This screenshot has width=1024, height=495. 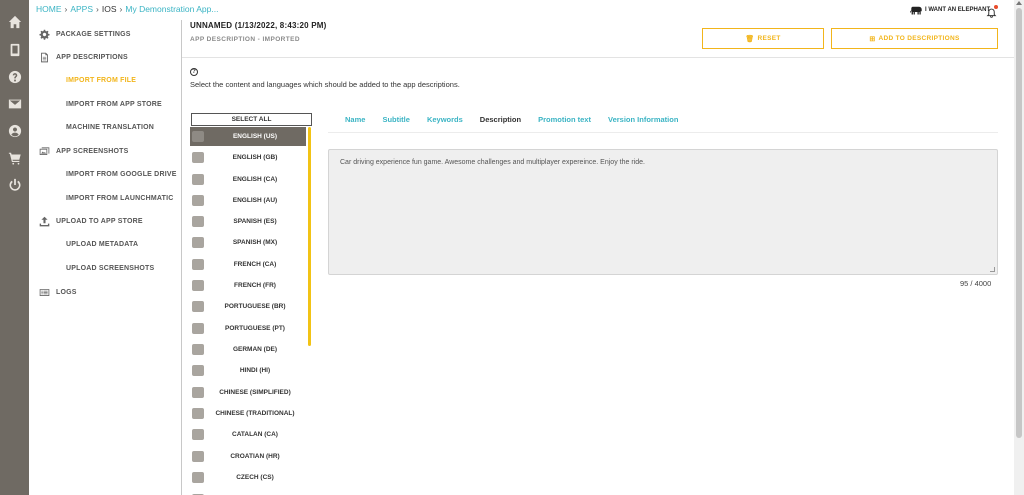 I want to click on tab-promotion-text: Promotion text, so click(x=564, y=119).